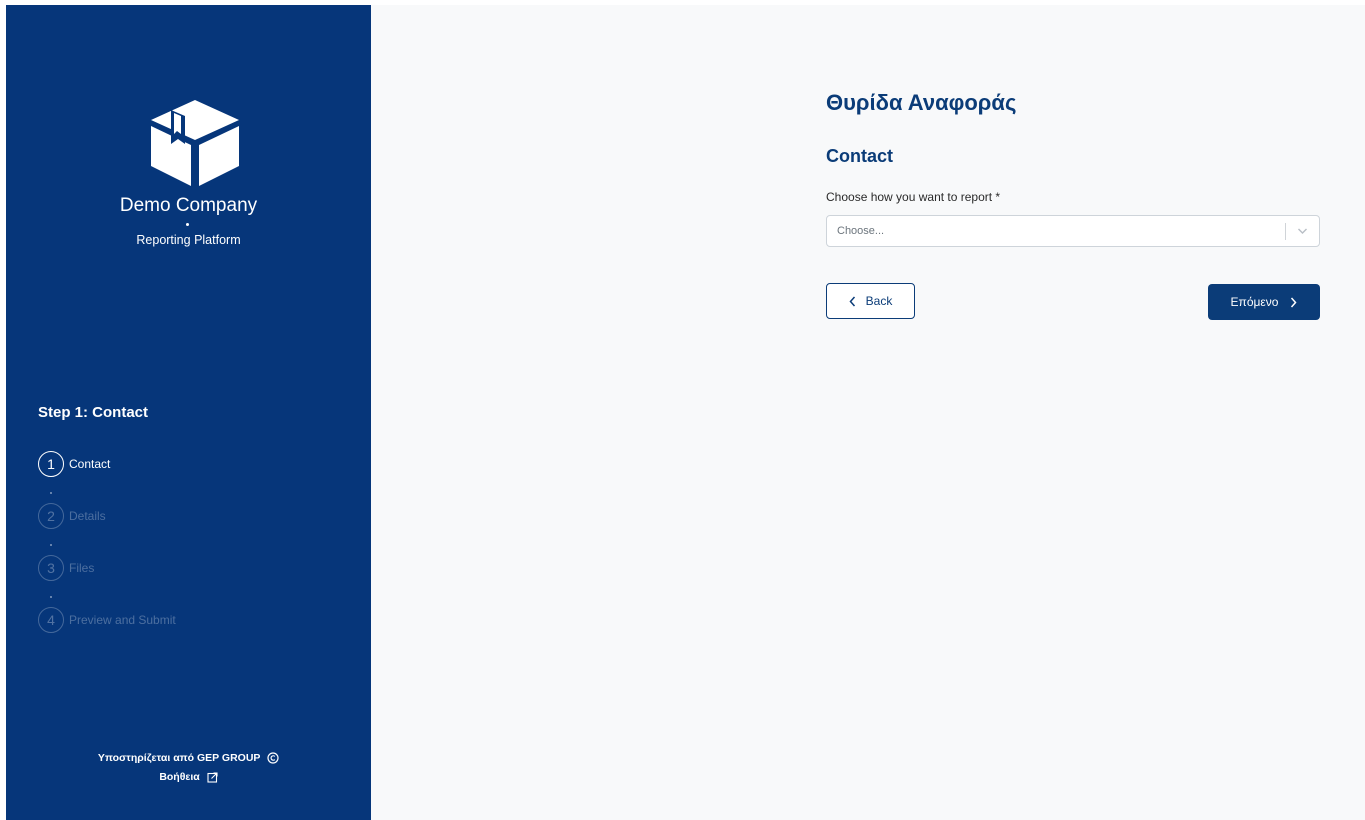  I want to click on step-title: Step 1: Contact, so click(93, 412).